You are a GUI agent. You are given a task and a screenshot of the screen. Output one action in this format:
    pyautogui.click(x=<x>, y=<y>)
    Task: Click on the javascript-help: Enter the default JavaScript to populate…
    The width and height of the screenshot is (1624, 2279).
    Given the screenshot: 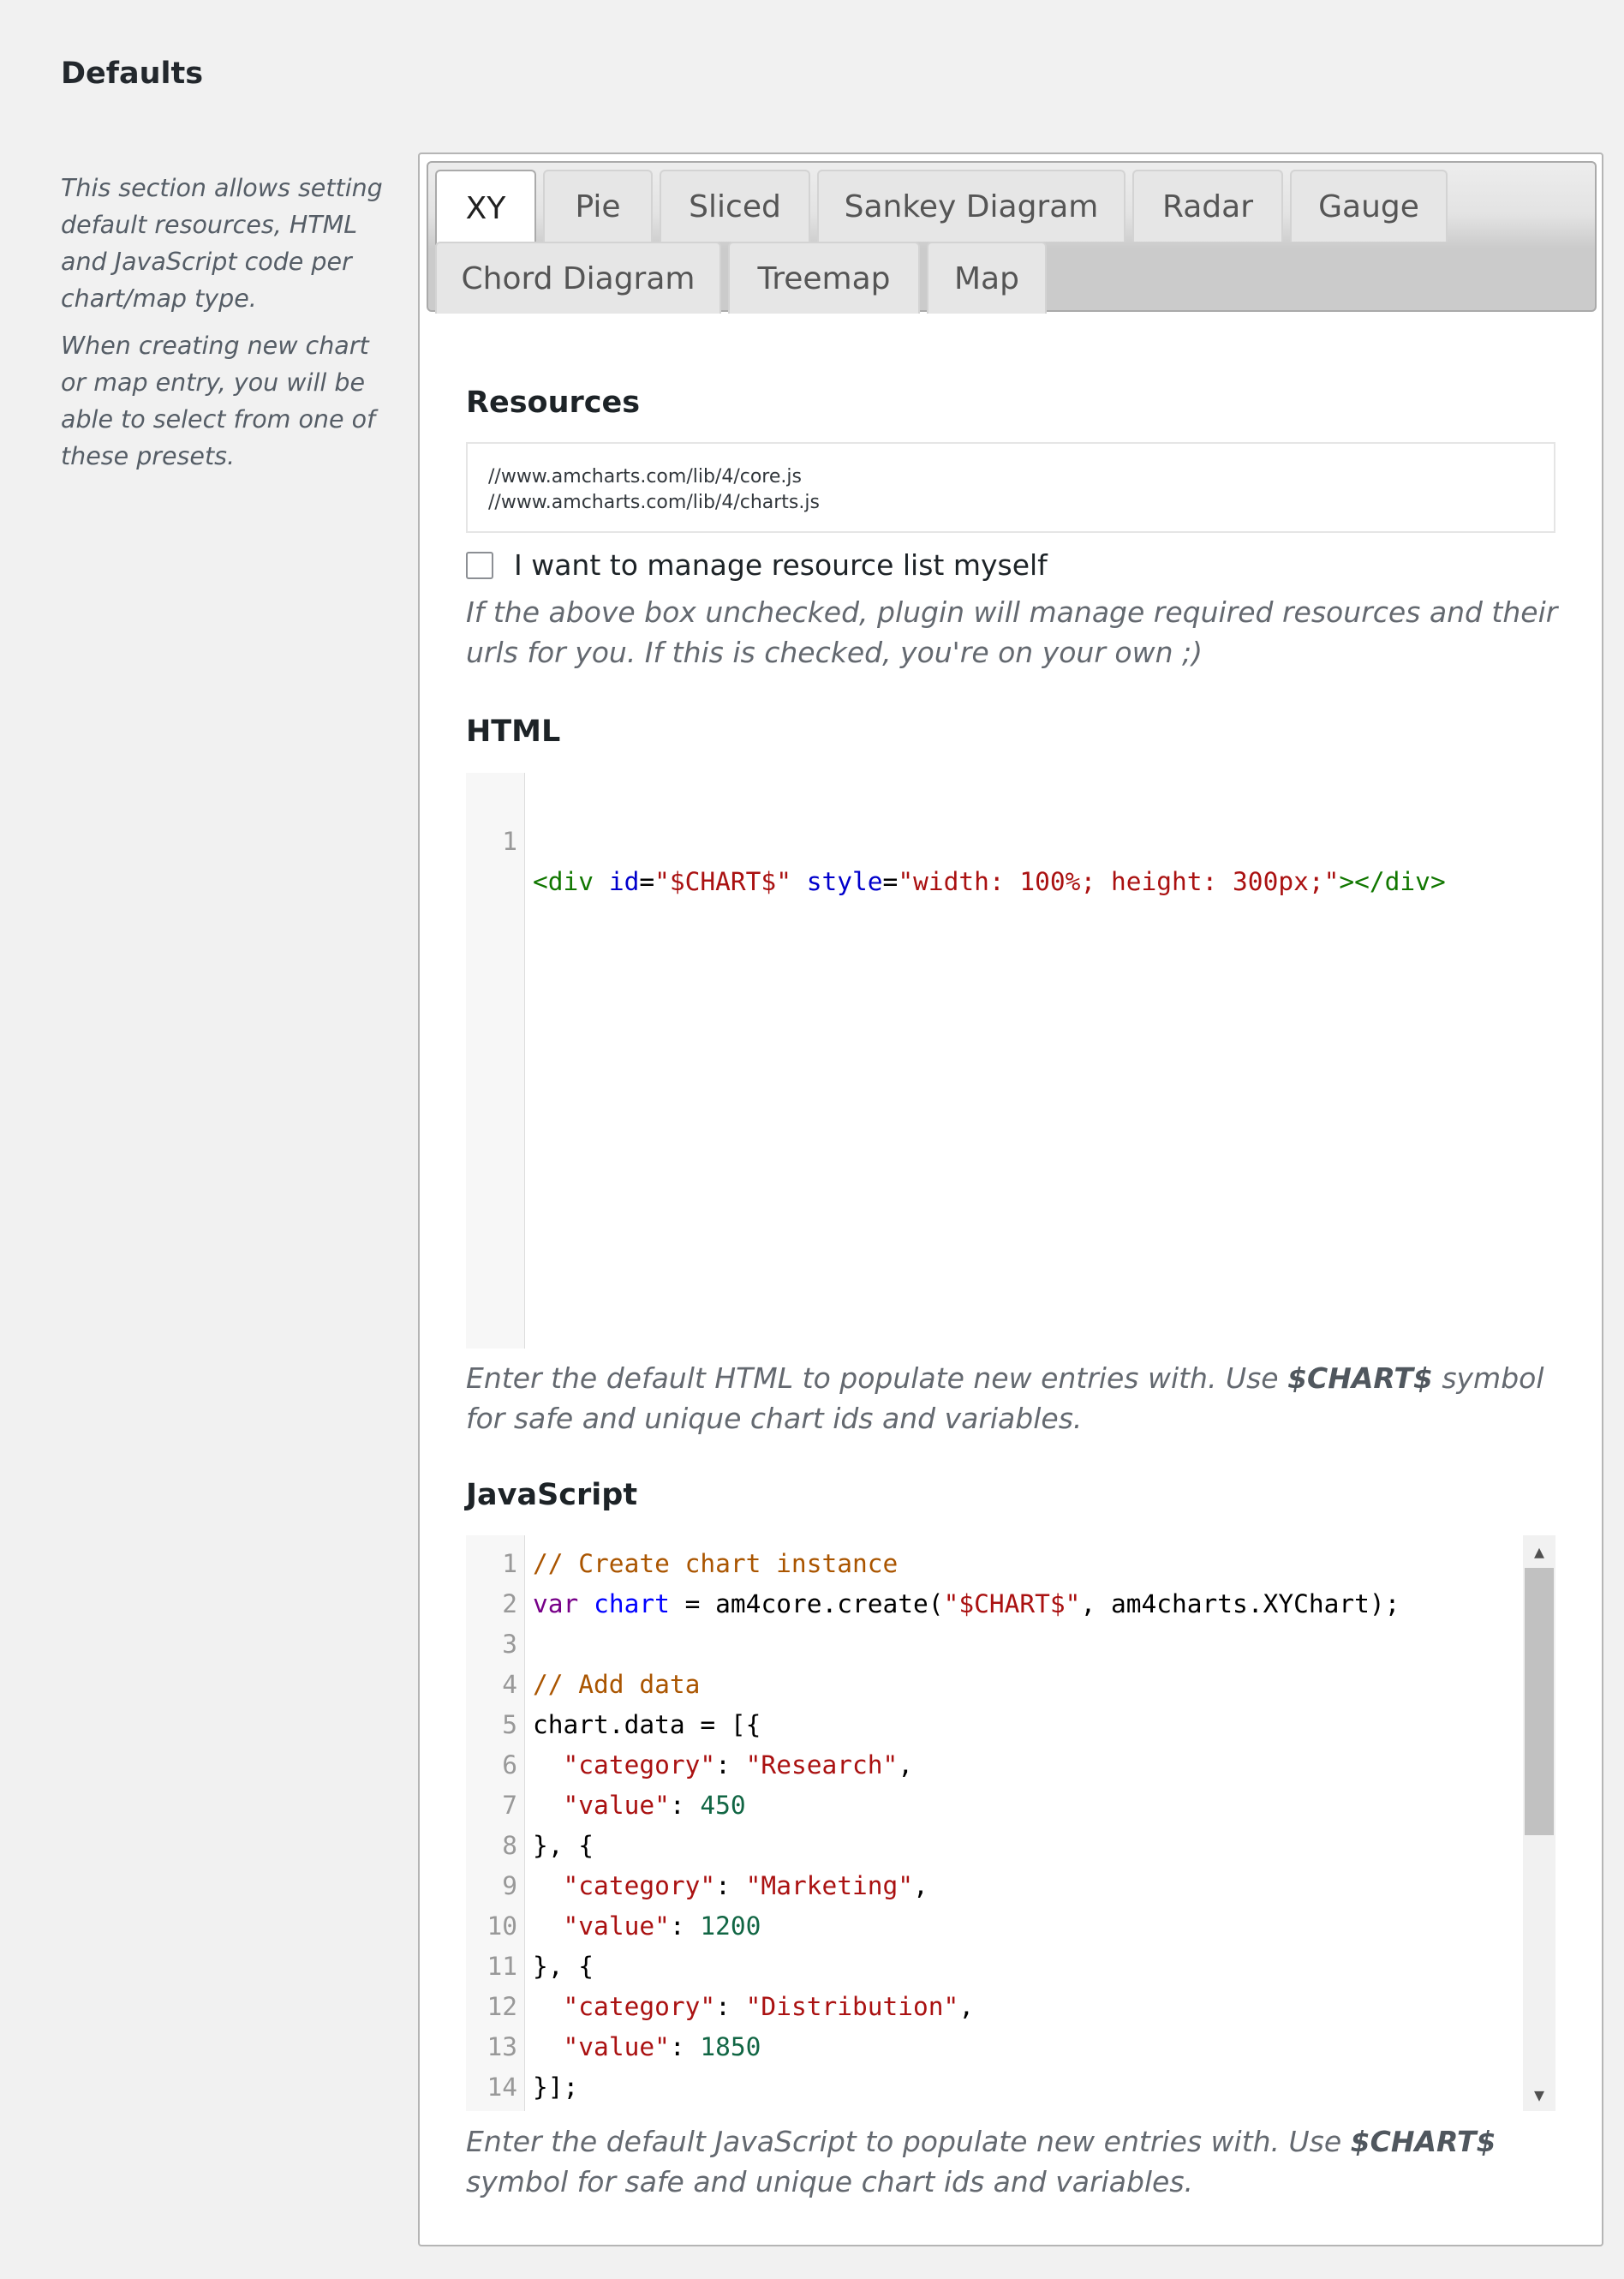 What is the action you would take?
    pyautogui.click(x=1018, y=2161)
    